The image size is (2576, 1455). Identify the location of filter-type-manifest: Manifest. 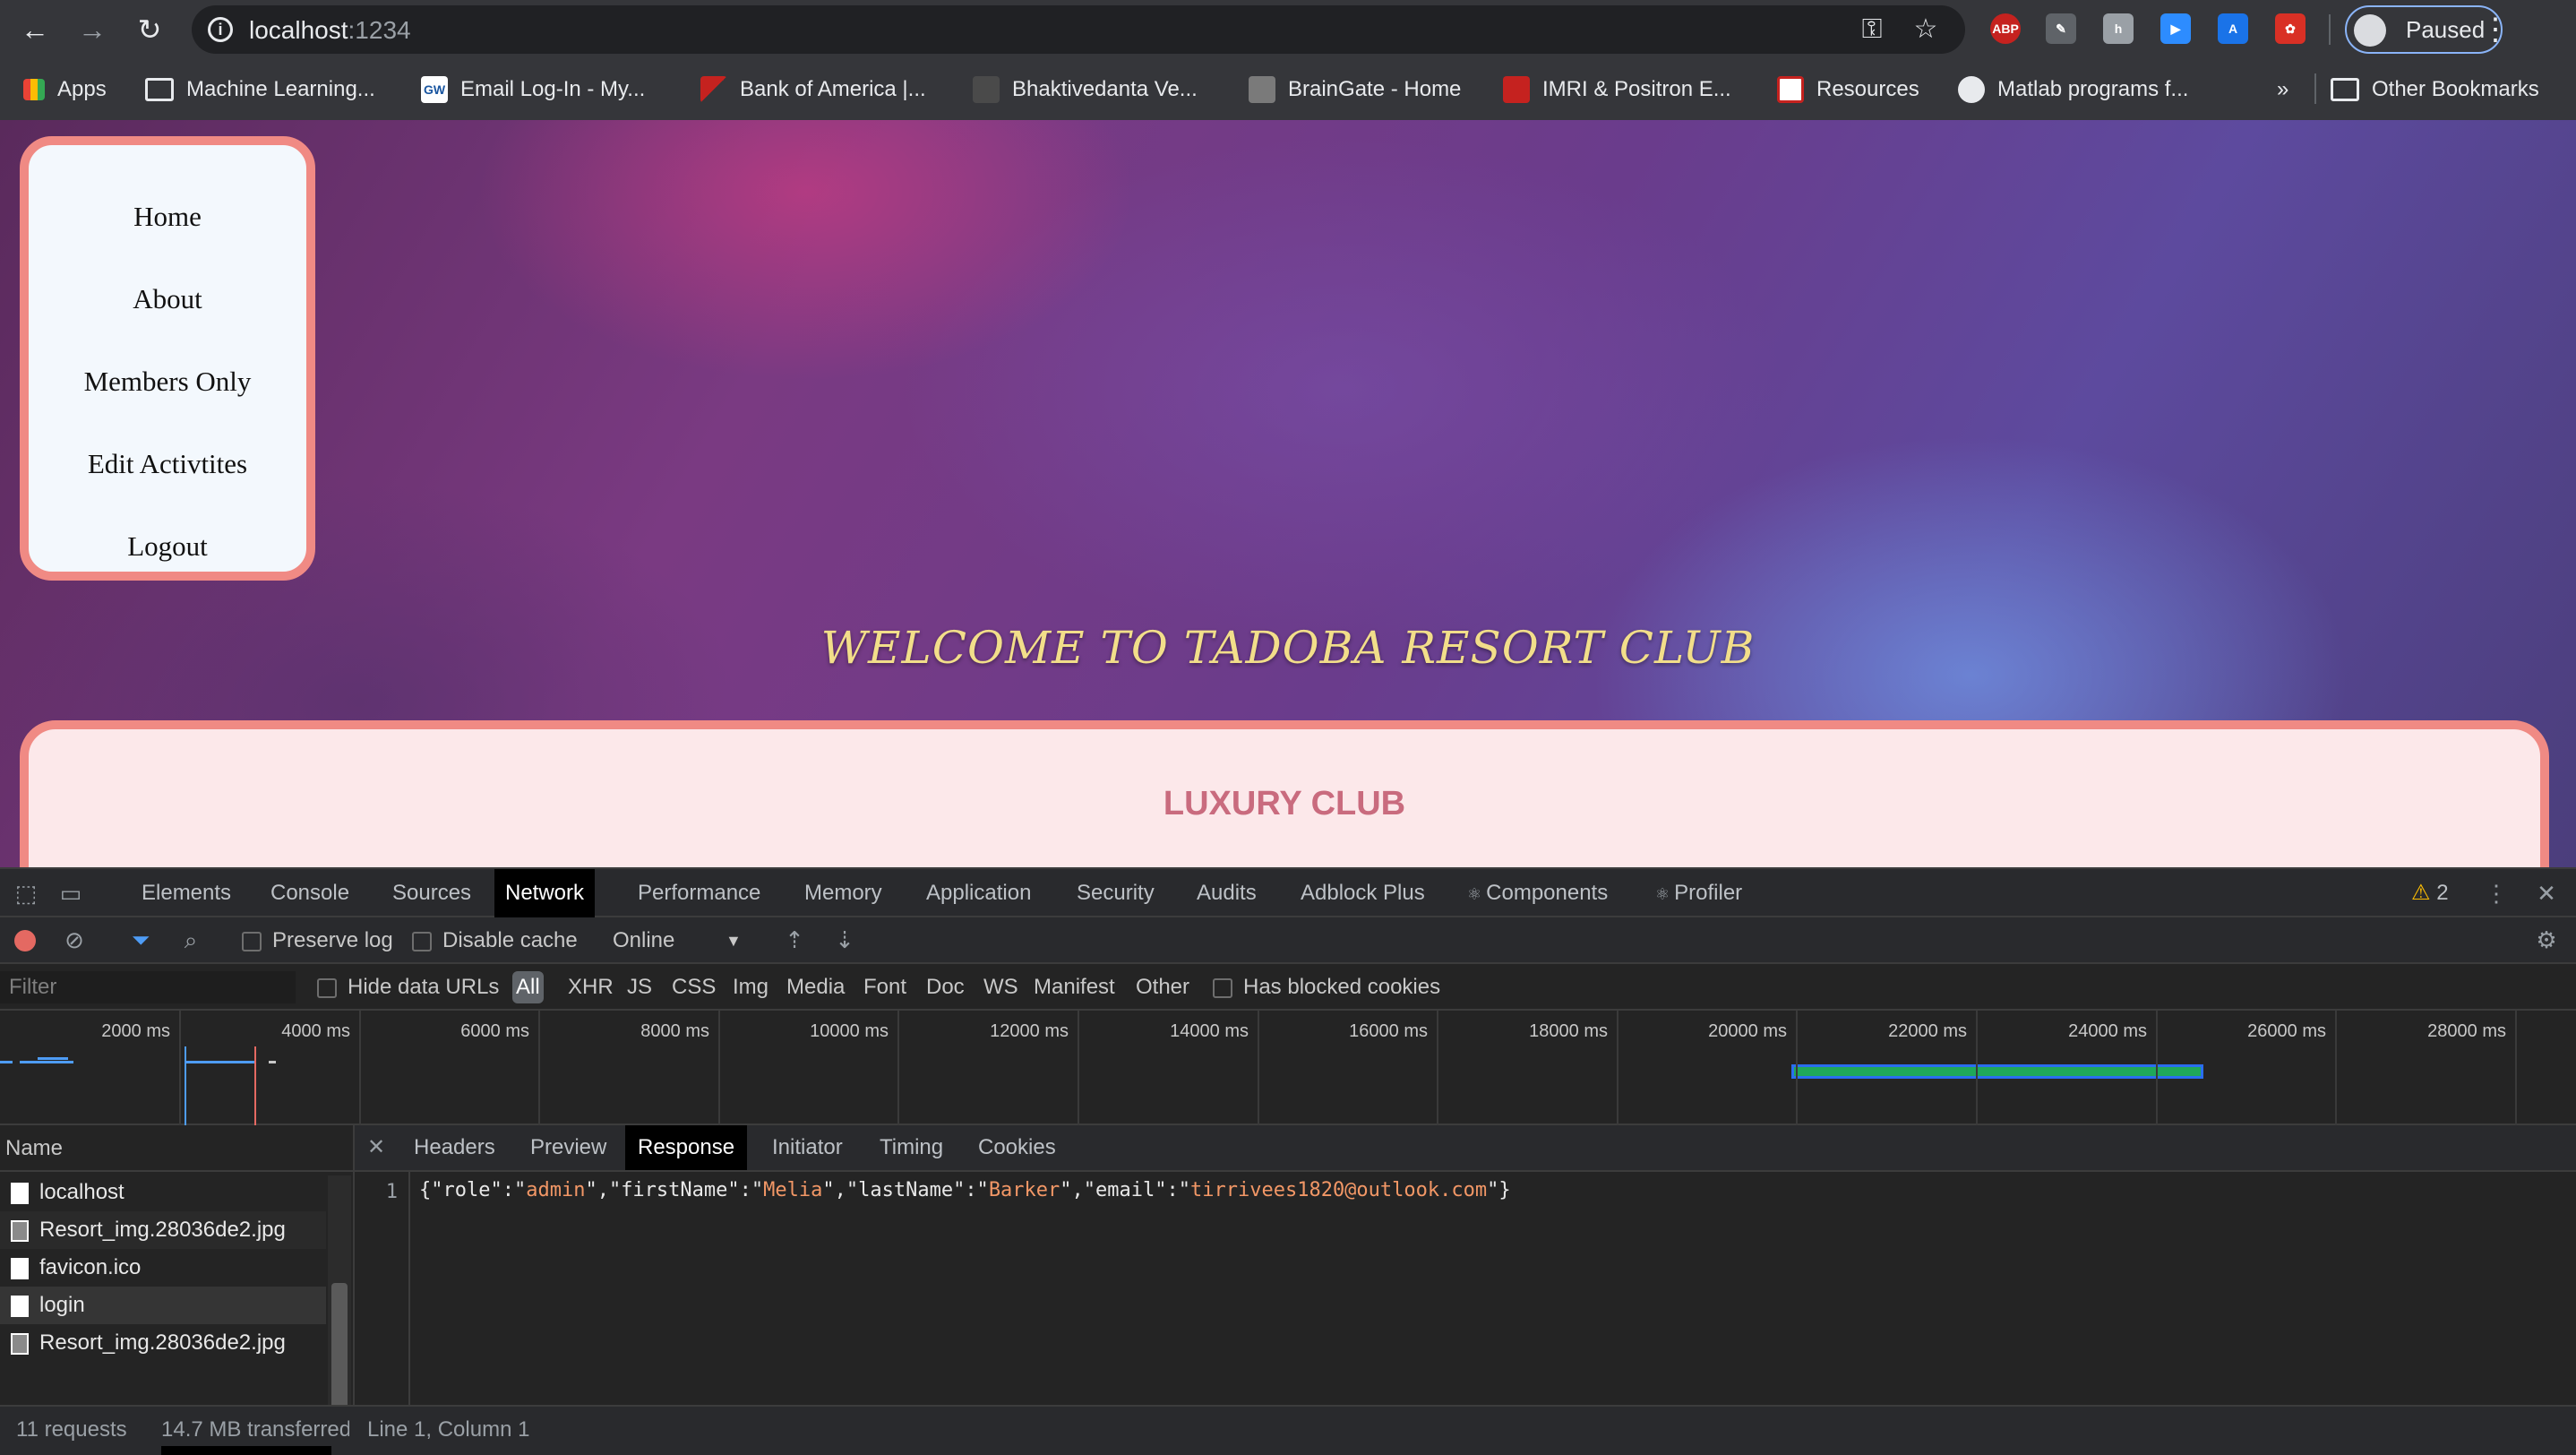
(1074, 987).